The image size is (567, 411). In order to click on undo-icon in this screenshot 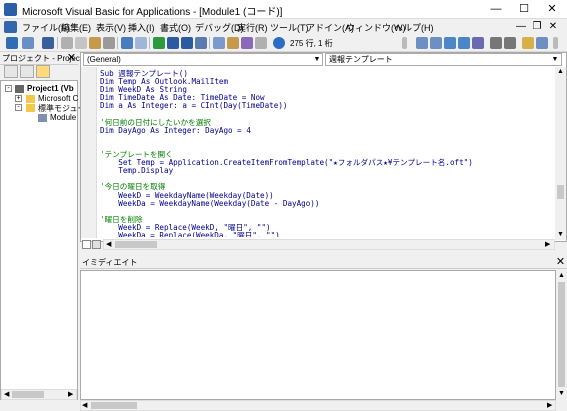, I will do `click(127, 43)`.